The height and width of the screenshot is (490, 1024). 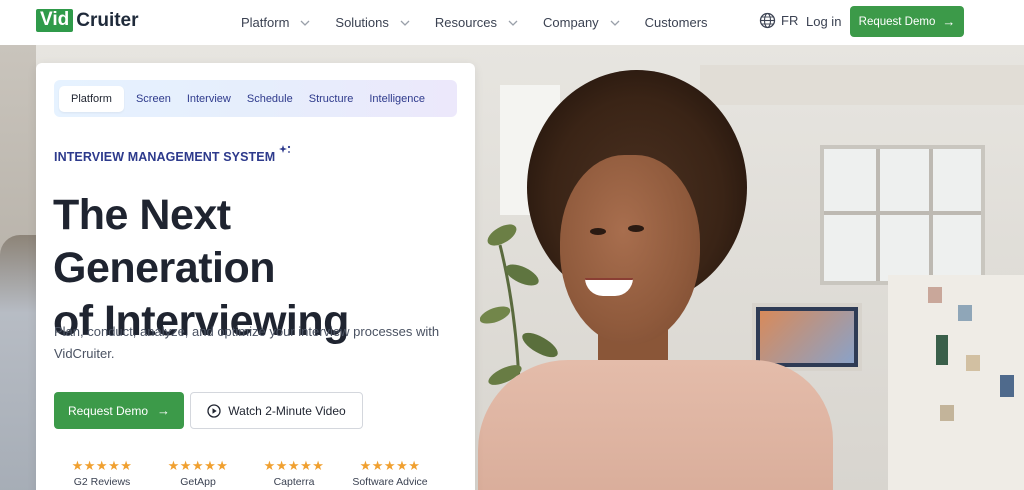 I want to click on vidcruiter-logo: Vid Cruiter, so click(x=87, y=20).